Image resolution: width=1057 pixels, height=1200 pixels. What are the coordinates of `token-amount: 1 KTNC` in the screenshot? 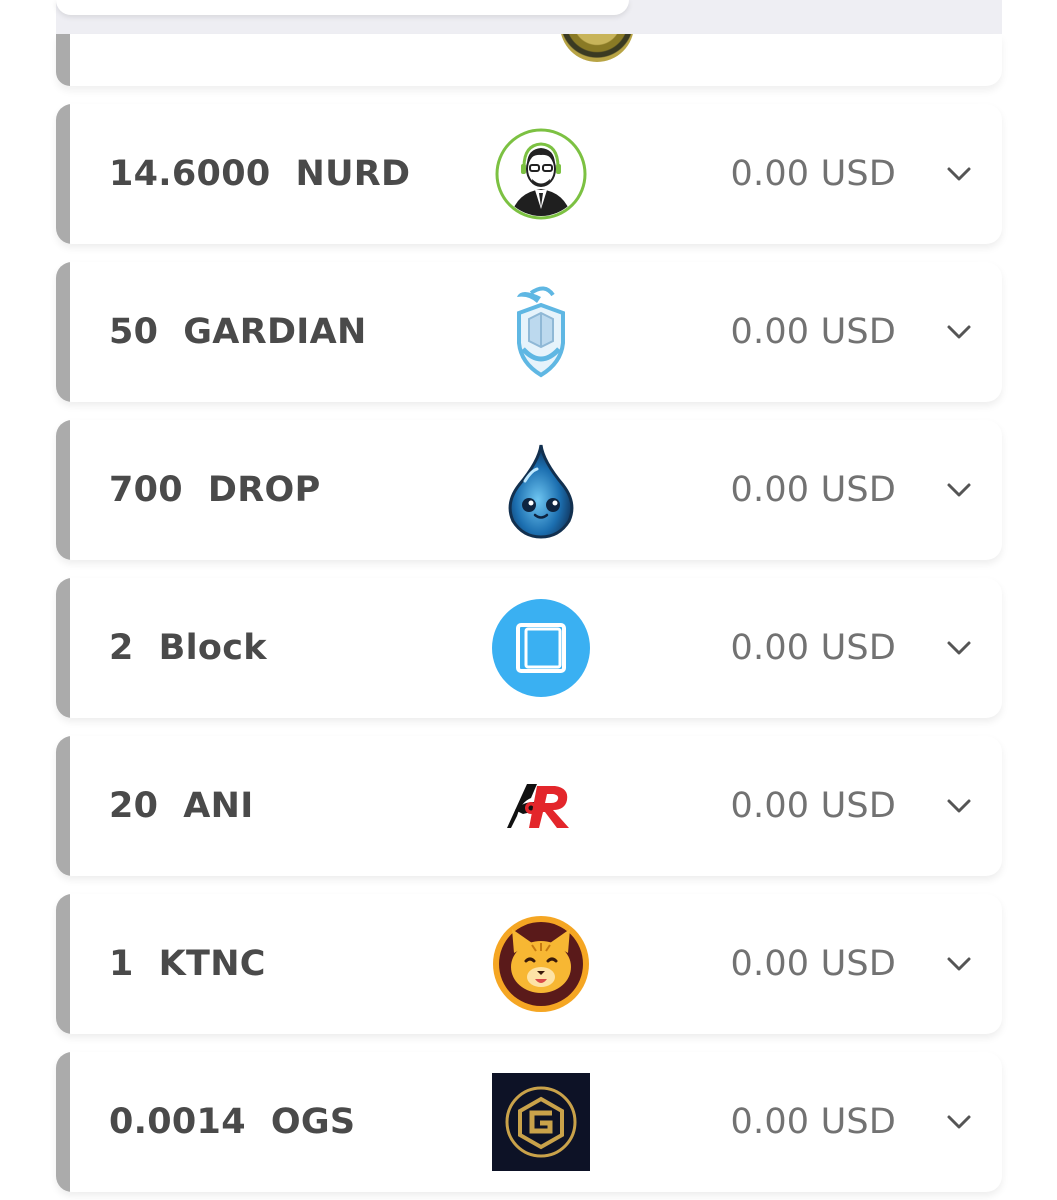 It's located at (187, 964).